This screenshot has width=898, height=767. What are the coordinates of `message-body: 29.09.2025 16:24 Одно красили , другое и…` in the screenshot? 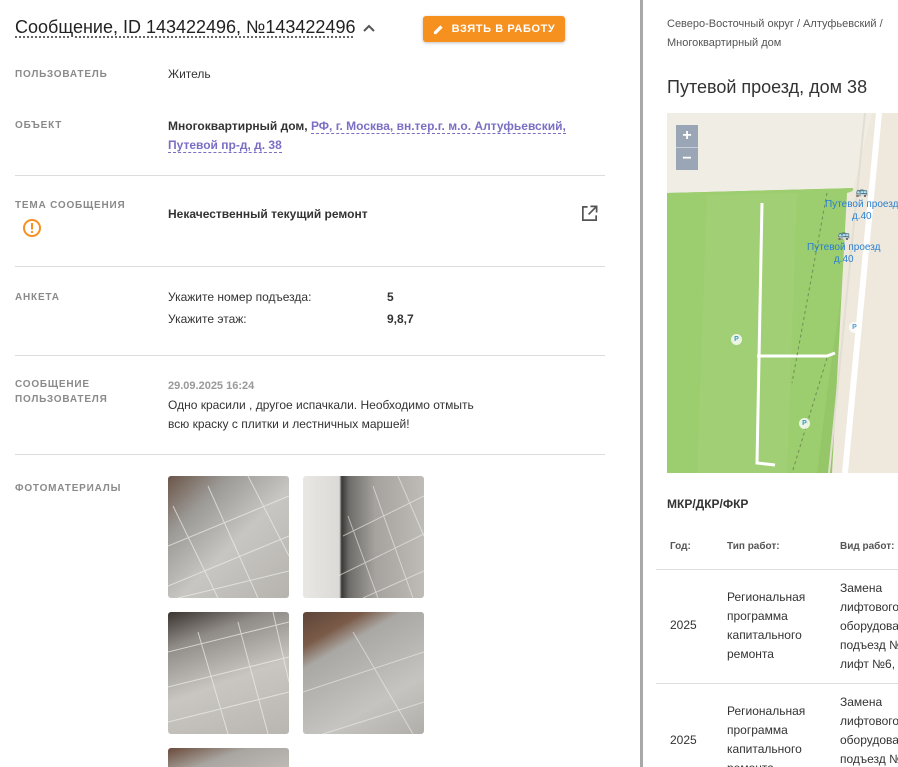 It's located at (321, 405).